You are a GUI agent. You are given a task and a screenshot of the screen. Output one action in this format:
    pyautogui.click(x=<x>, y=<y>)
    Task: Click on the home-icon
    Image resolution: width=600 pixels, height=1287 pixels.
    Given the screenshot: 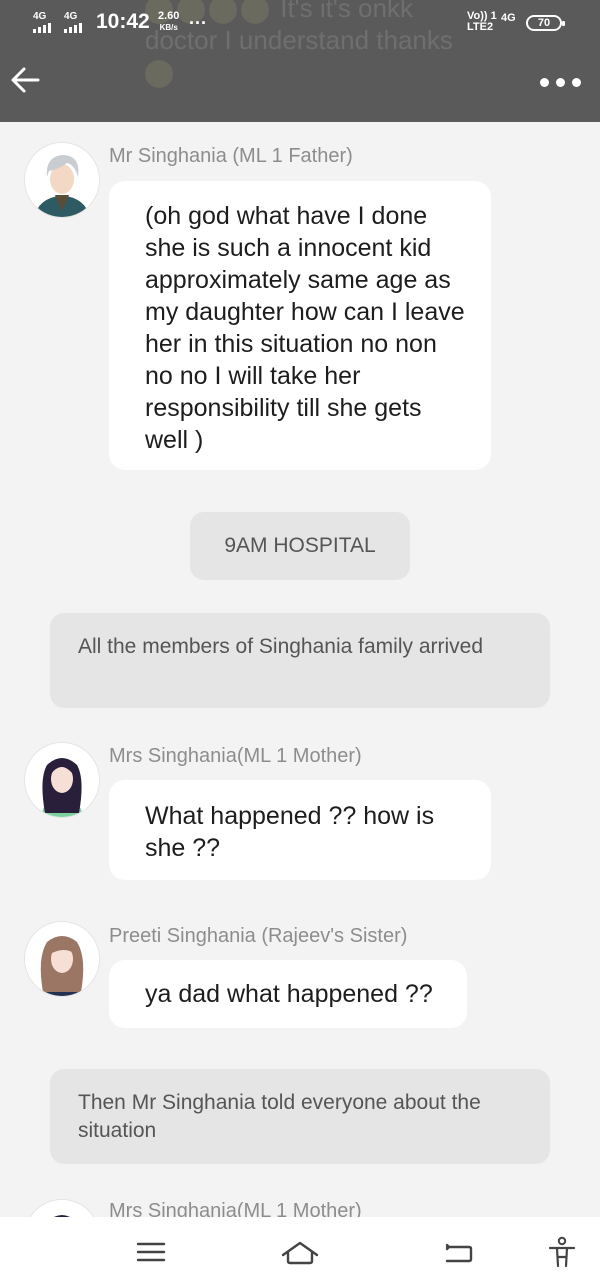 What is the action you would take?
    pyautogui.click(x=300, y=1253)
    